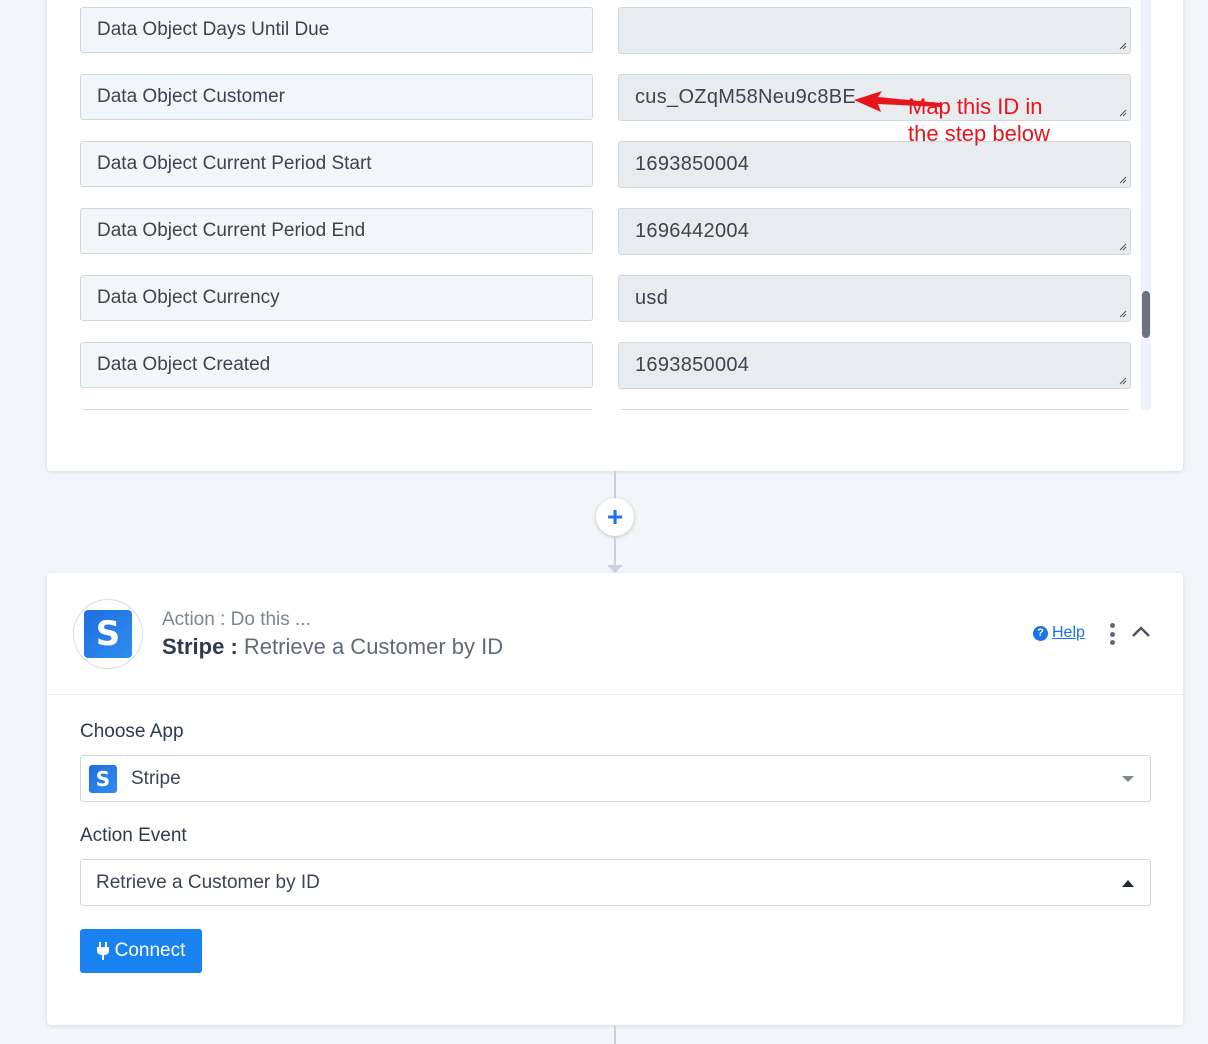  What do you see at coordinates (692, 231) in the screenshot?
I see `field-value-text: 1696442004` at bounding box center [692, 231].